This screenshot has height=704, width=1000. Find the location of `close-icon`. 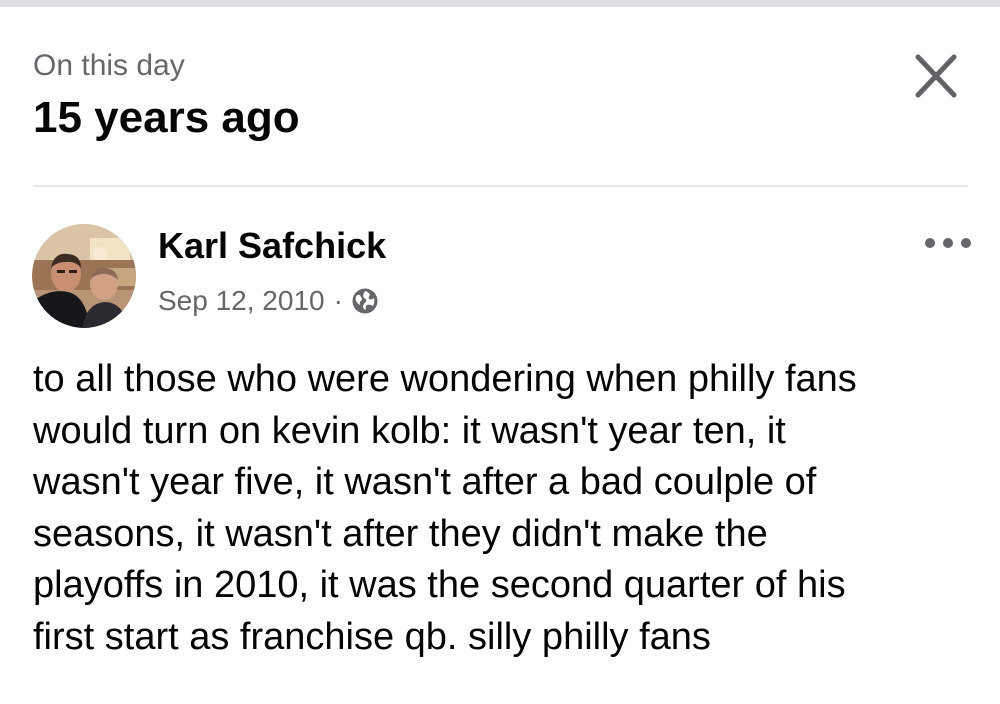

close-icon is located at coordinates (936, 76).